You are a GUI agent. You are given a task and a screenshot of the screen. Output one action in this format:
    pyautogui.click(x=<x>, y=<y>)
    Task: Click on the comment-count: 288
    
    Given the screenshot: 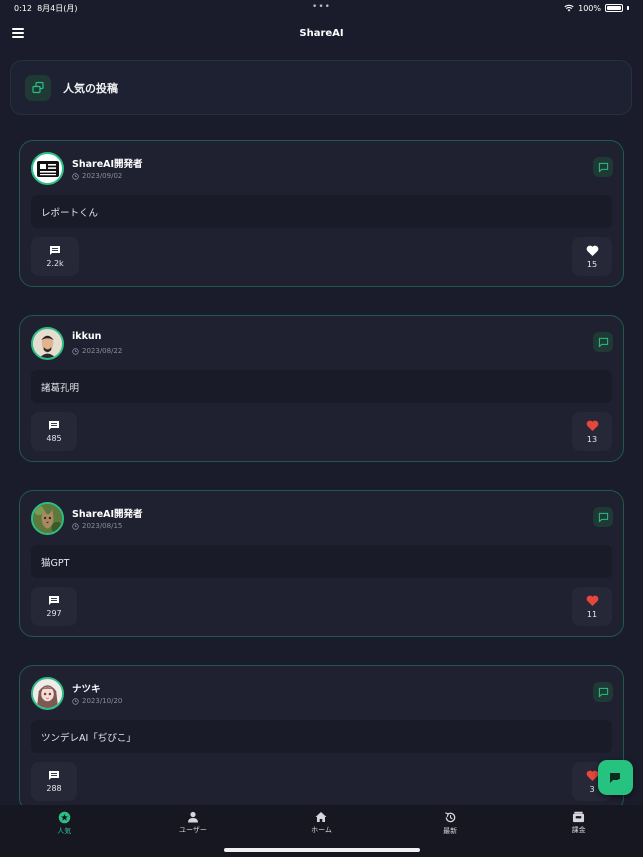 What is the action you would take?
    pyautogui.click(x=54, y=788)
    